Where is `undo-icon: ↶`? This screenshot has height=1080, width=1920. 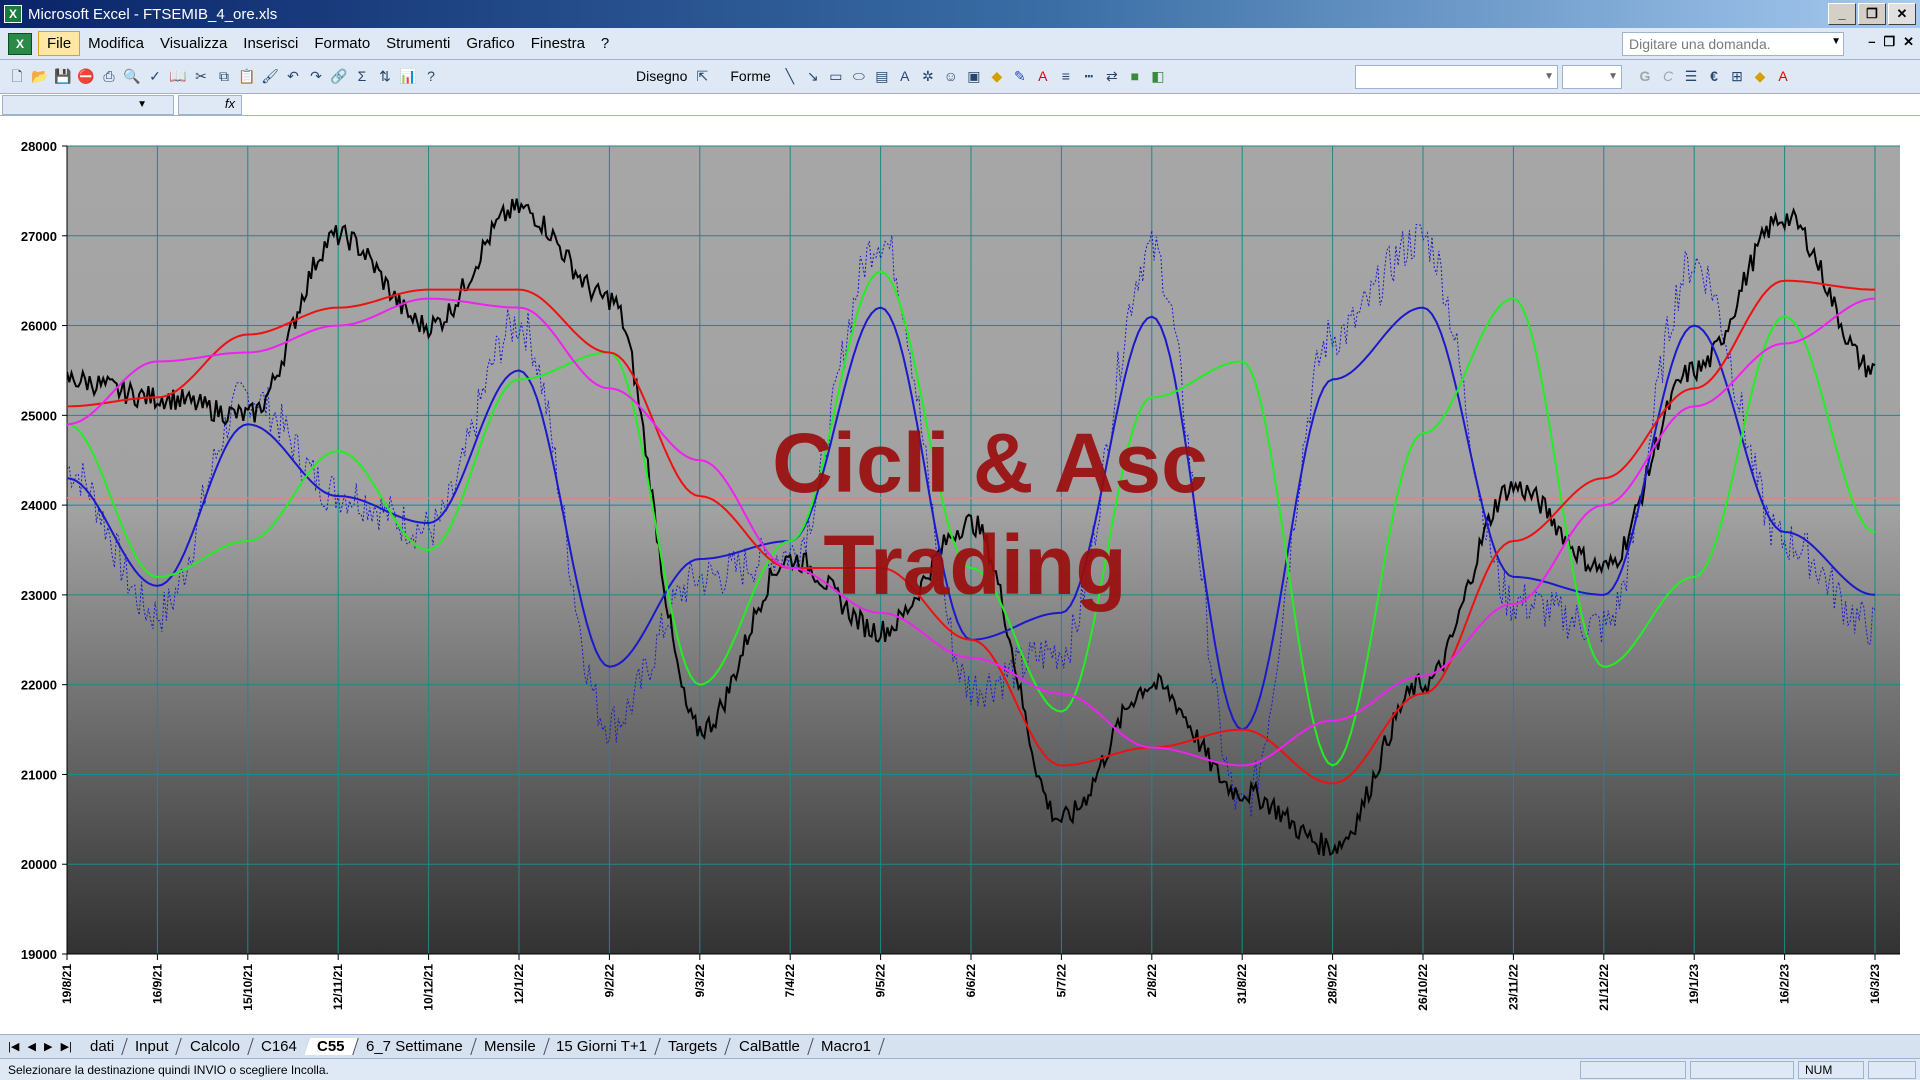
undo-icon: ↶ is located at coordinates (293, 76).